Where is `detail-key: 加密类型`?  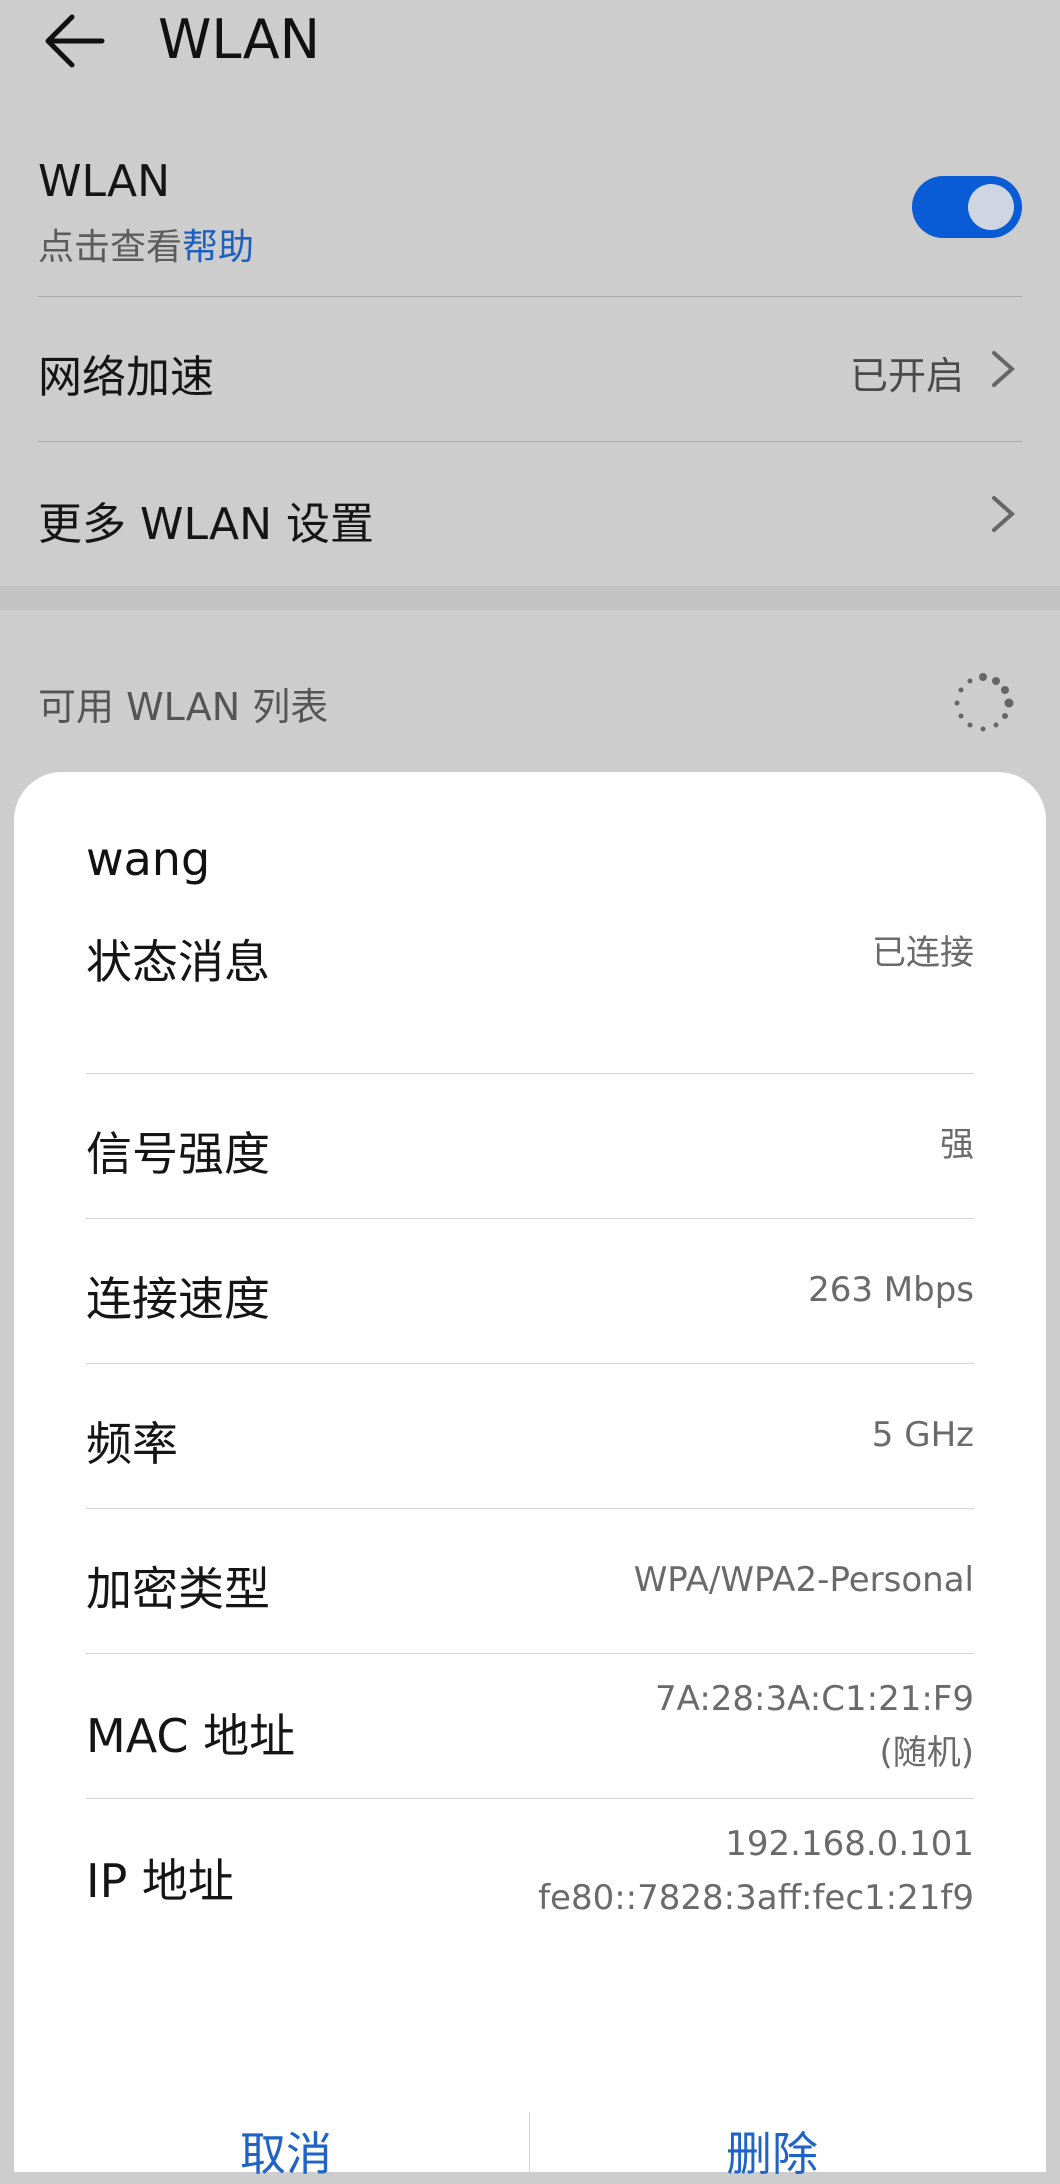 detail-key: 加密类型 is located at coordinates (178, 1589).